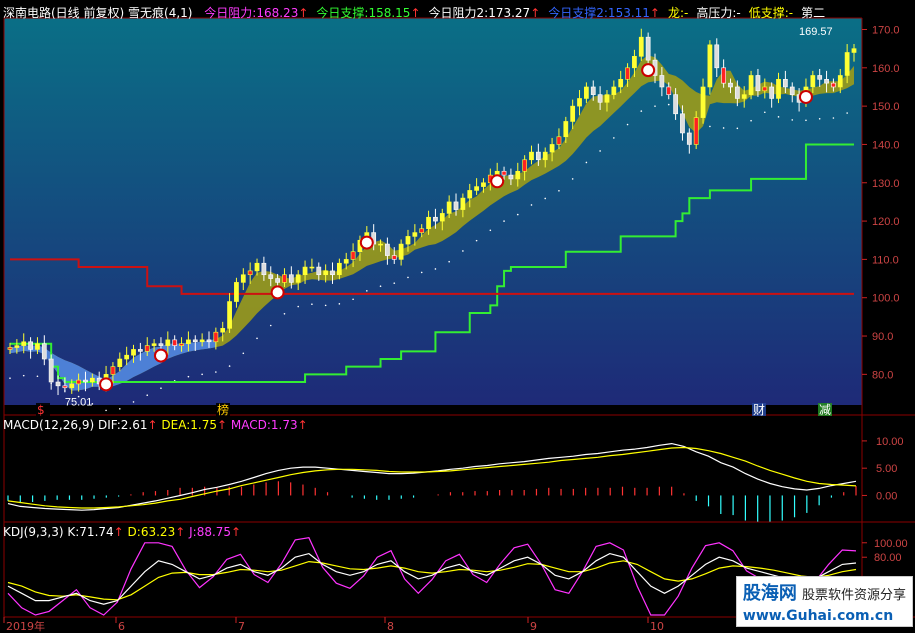 The height and width of the screenshot is (633, 915). What do you see at coordinates (599, 13) in the screenshot?
I see `header-item-3: 今日支撑2:153.11` at bounding box center [599, 13].